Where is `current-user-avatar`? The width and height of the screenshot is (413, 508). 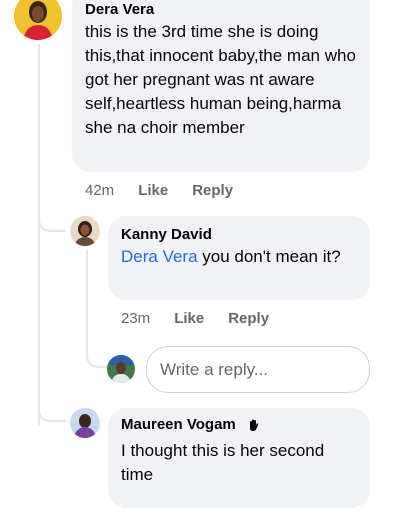
current-user-avatar is located at coordinates (121, 369).